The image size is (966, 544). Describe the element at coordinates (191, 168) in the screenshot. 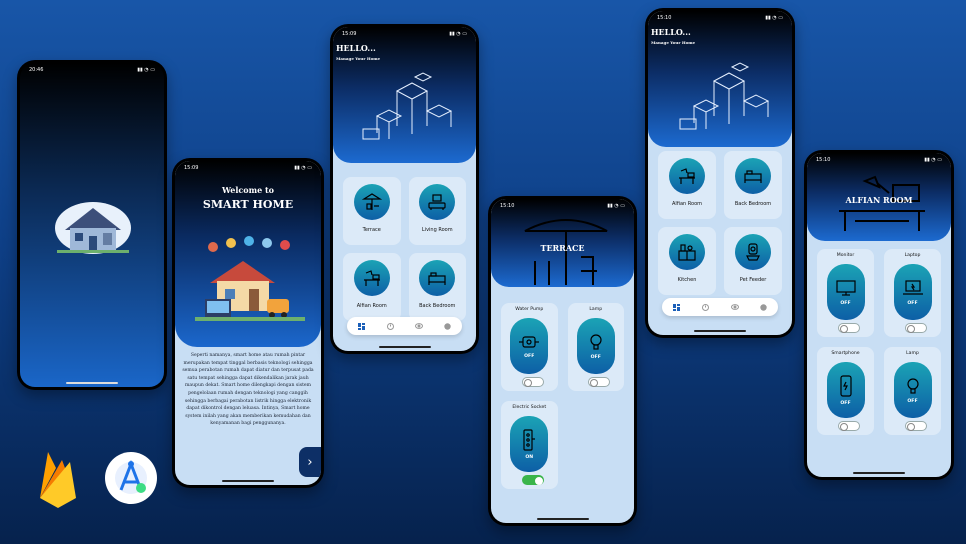

I see `status-time: 15:09` at that location.